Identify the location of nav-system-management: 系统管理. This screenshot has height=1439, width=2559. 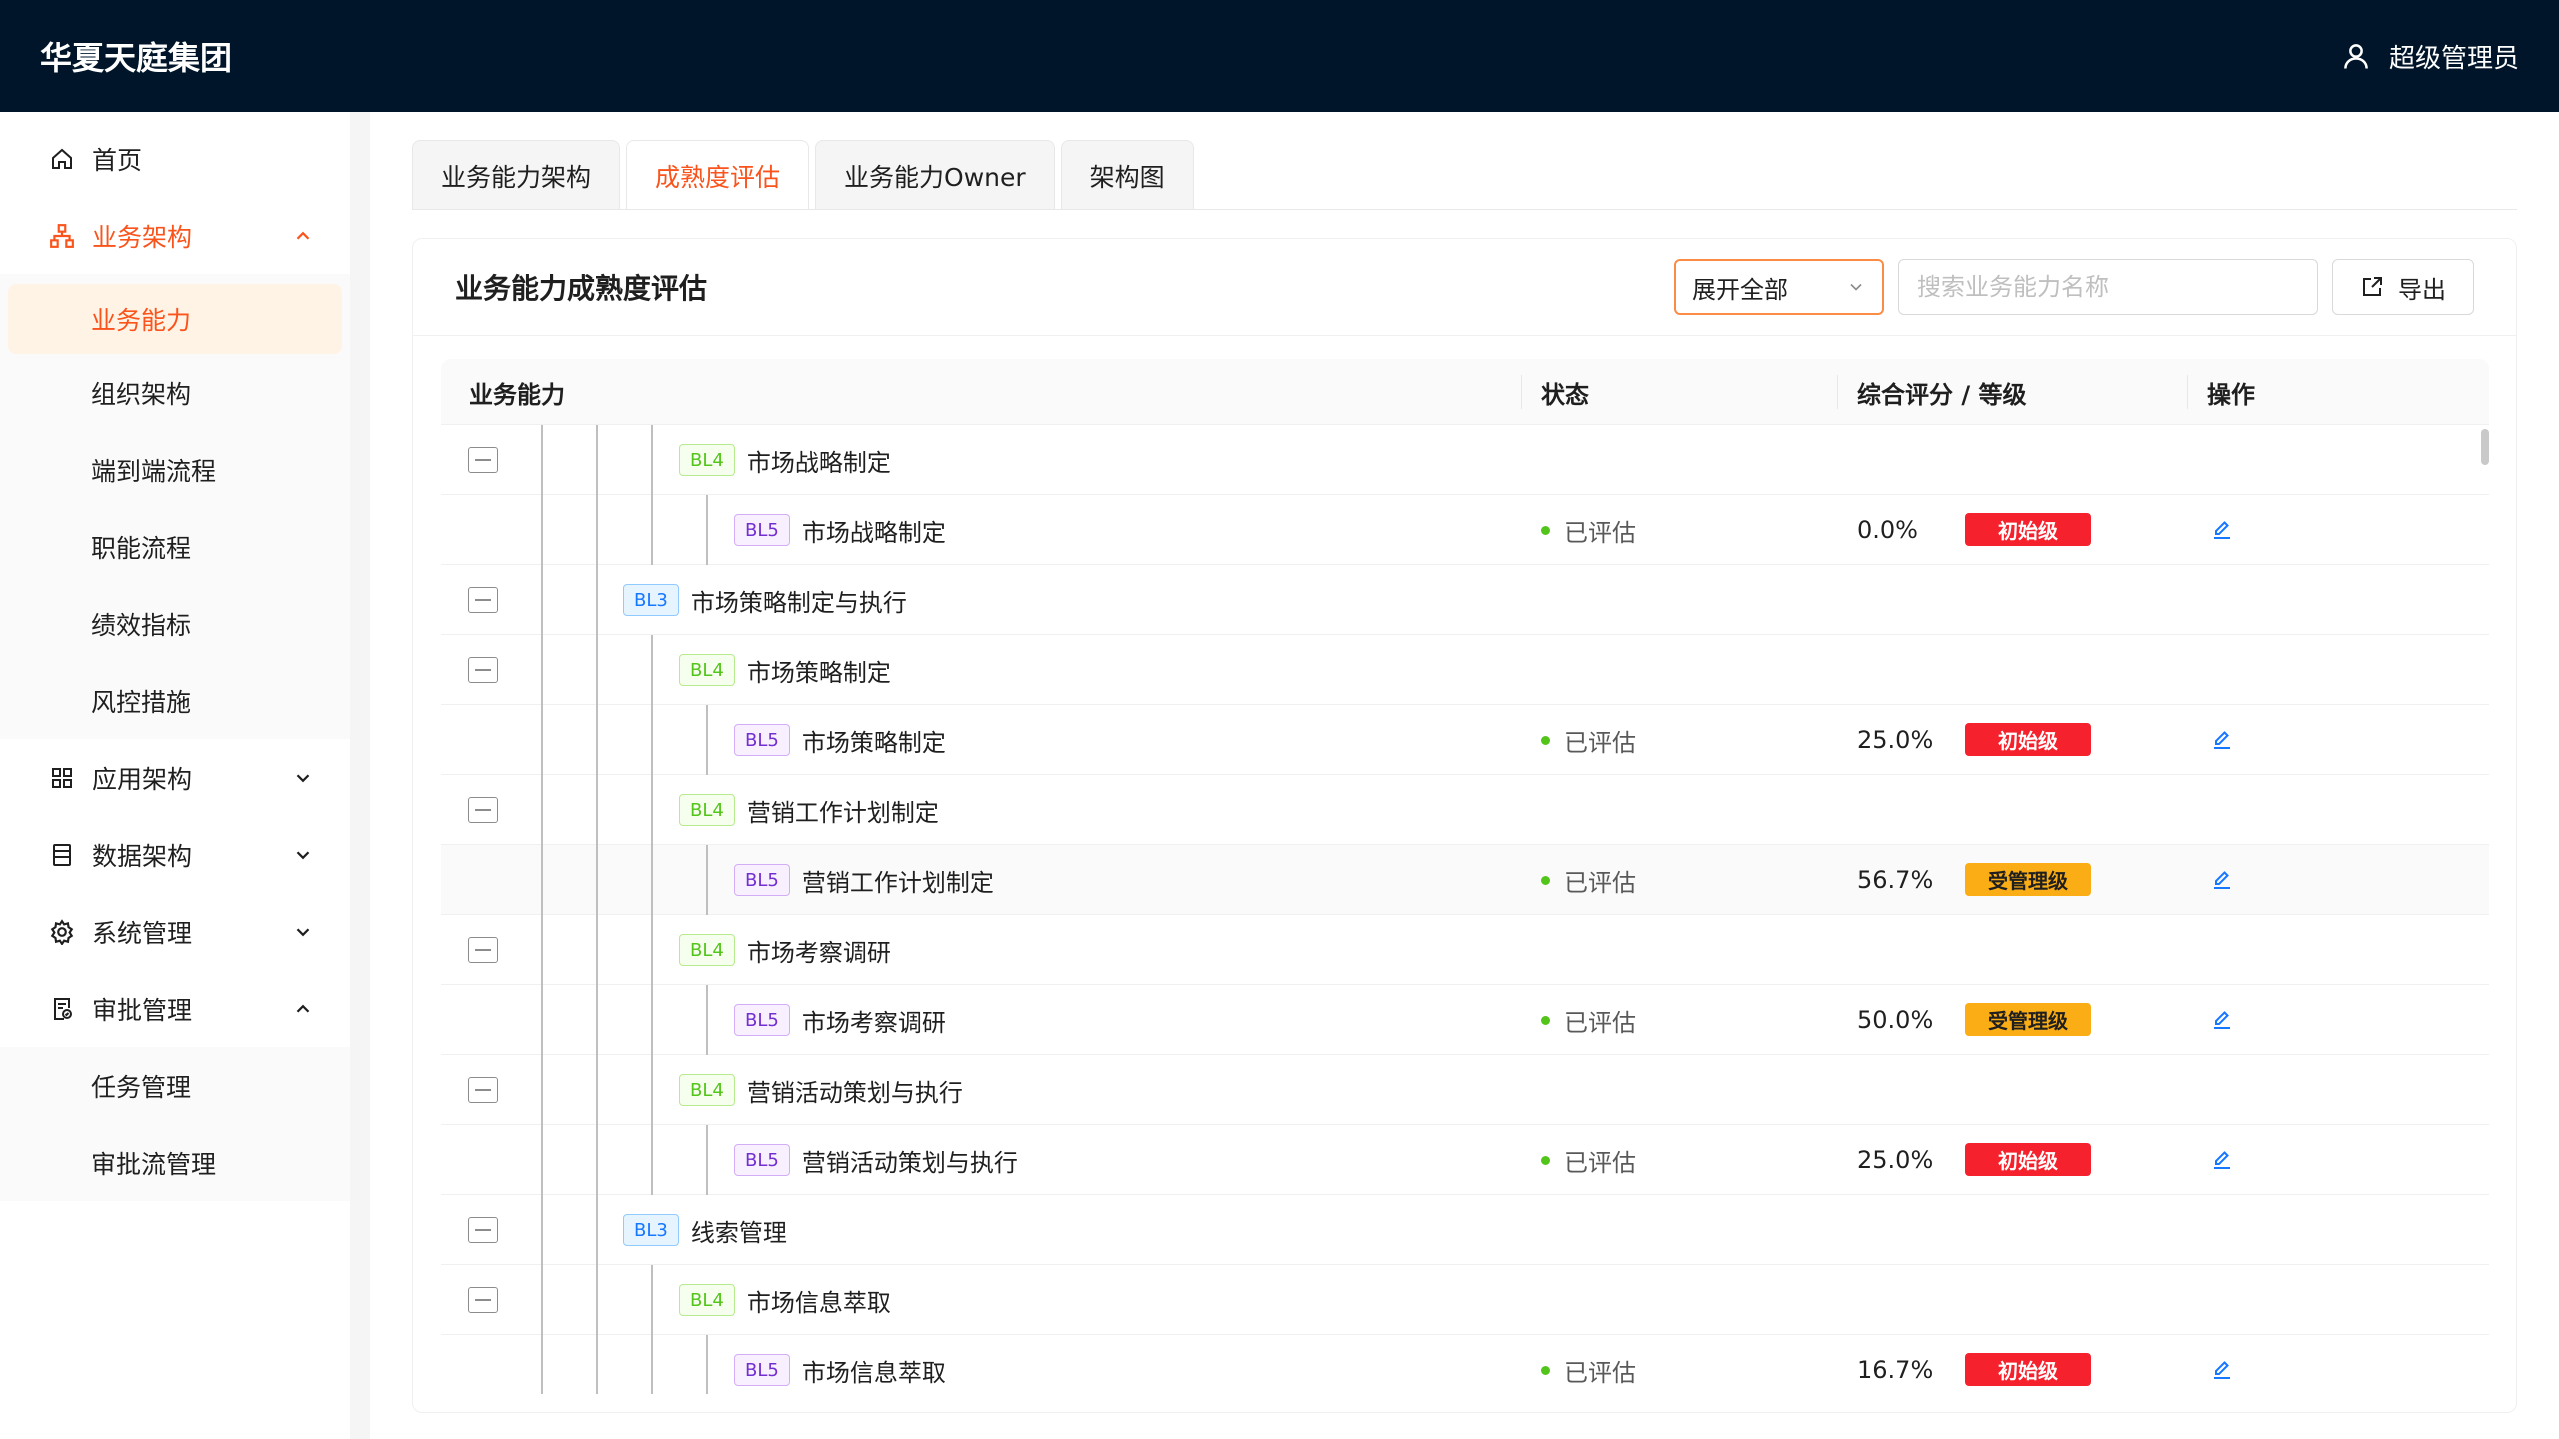
(175, 931).